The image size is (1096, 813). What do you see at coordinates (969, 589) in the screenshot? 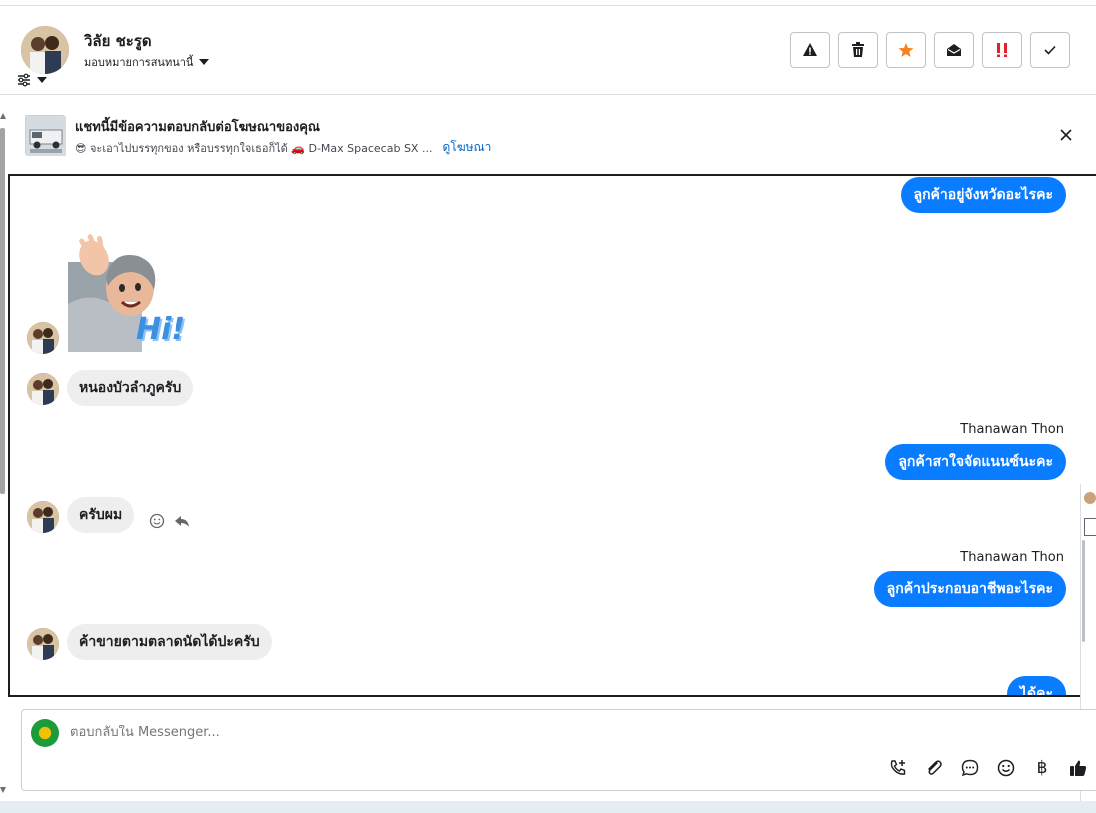
I see `message-outgoing: ลูกค้าประกอบอาชีพอะไรคะ` at bounding box center [969, 589].